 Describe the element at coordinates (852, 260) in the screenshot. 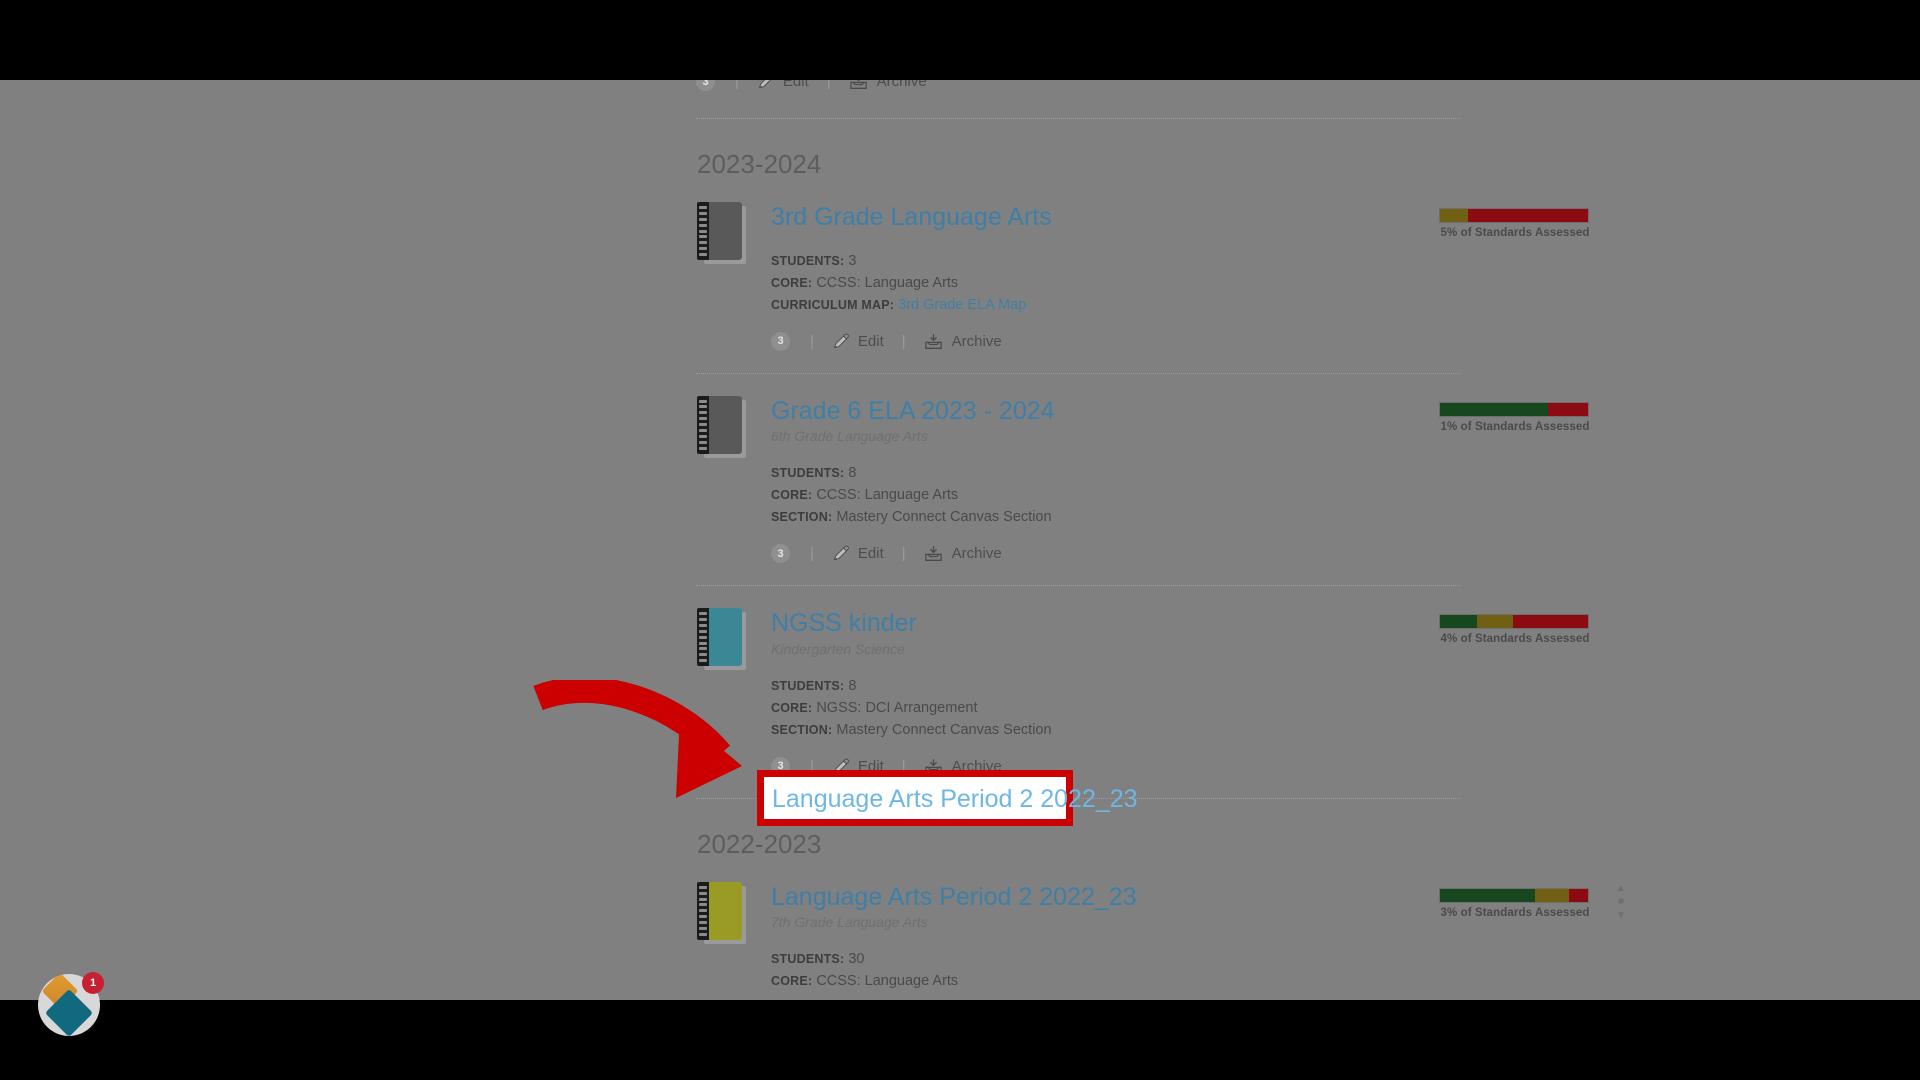

I see `meta-value: 3` at that location.